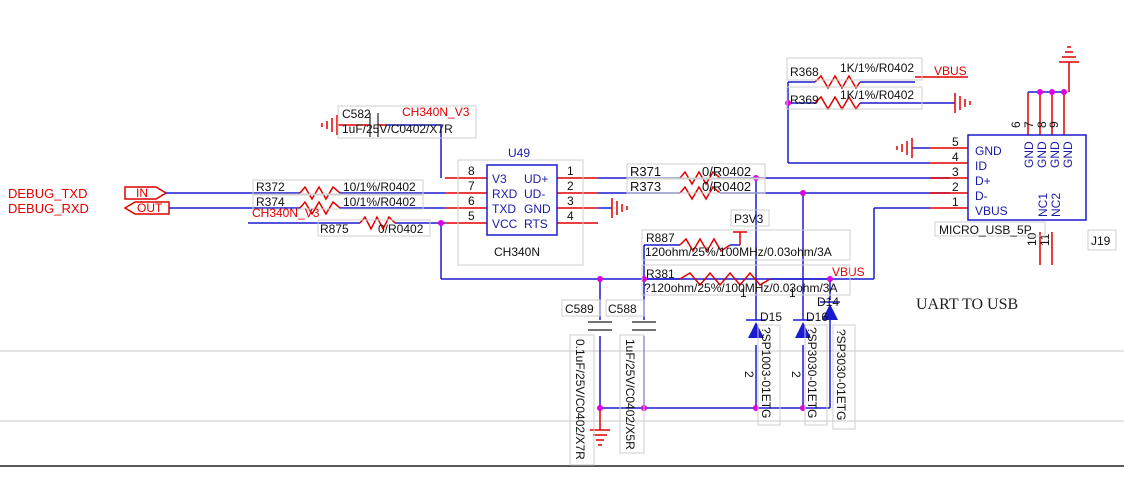 Image resolution: width=1124 pixels, height=479 pixels. I want to click on c589-ref: C589, so click(579, 309).